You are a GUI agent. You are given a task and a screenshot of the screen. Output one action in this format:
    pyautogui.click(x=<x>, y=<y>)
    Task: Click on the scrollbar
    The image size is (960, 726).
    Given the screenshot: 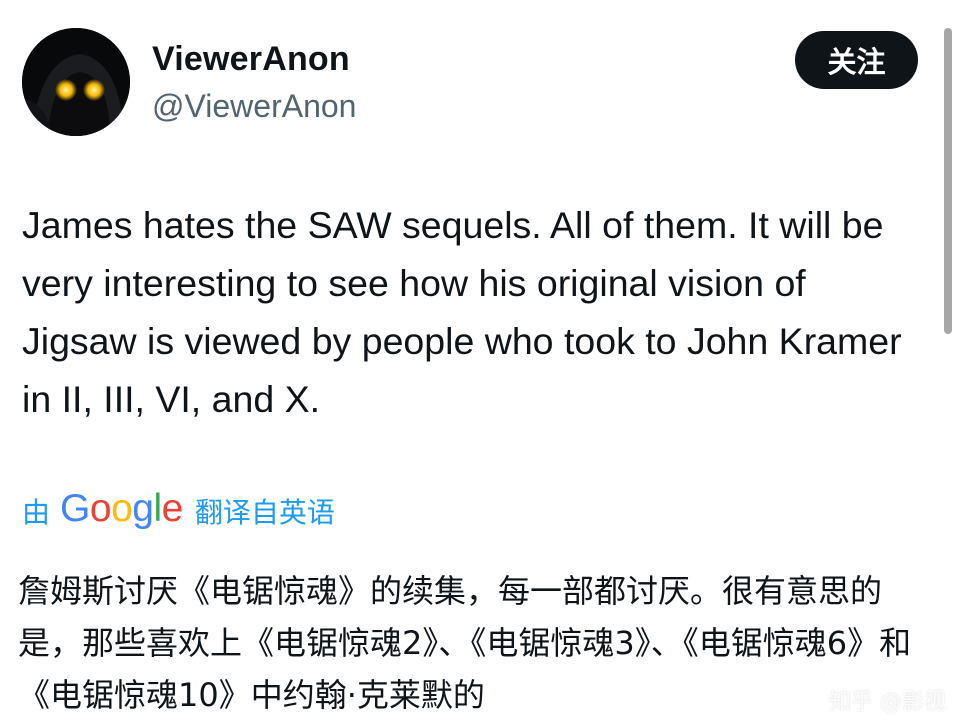 What is the action you would take?
    pyautogui.click(x=948, y=181)
    